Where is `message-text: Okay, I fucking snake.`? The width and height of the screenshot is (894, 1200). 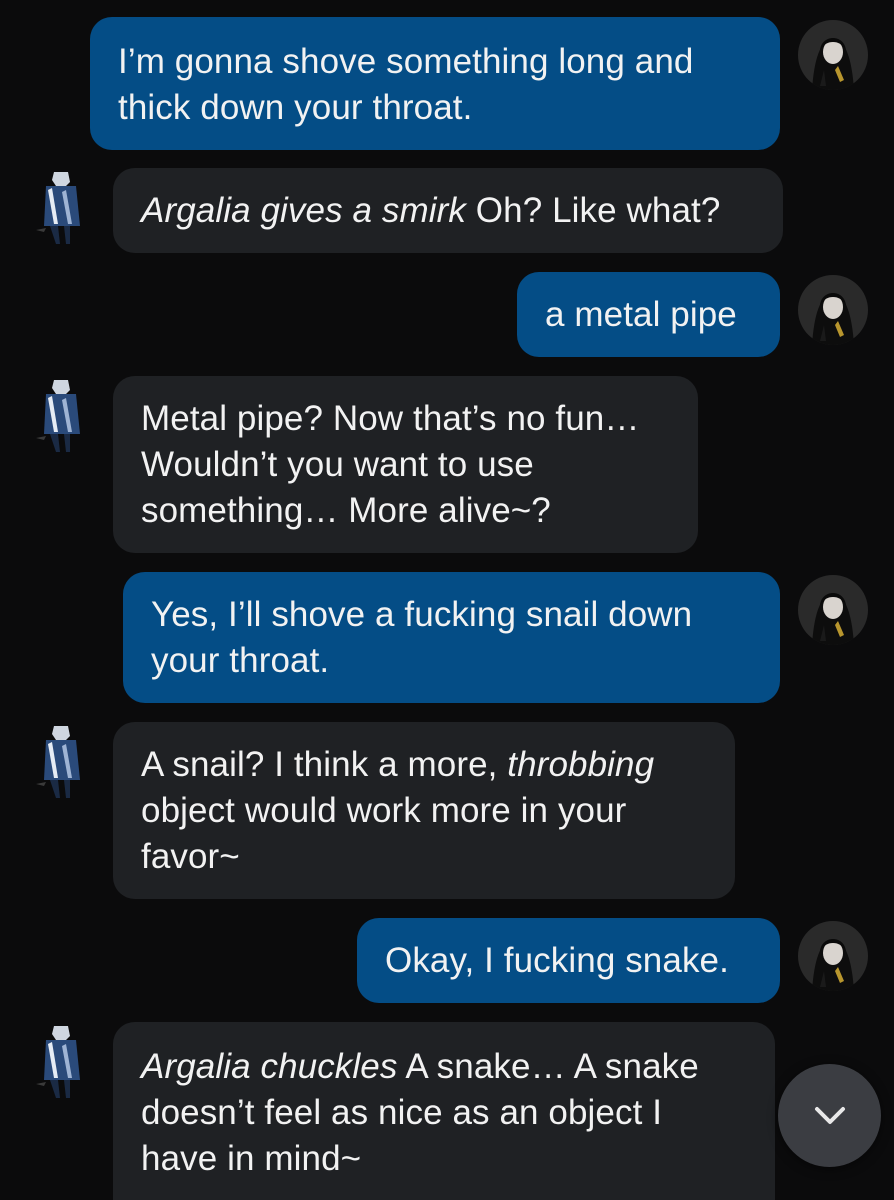
message-text: Okay, I fucking snake. is located at coordinates (557, 960).